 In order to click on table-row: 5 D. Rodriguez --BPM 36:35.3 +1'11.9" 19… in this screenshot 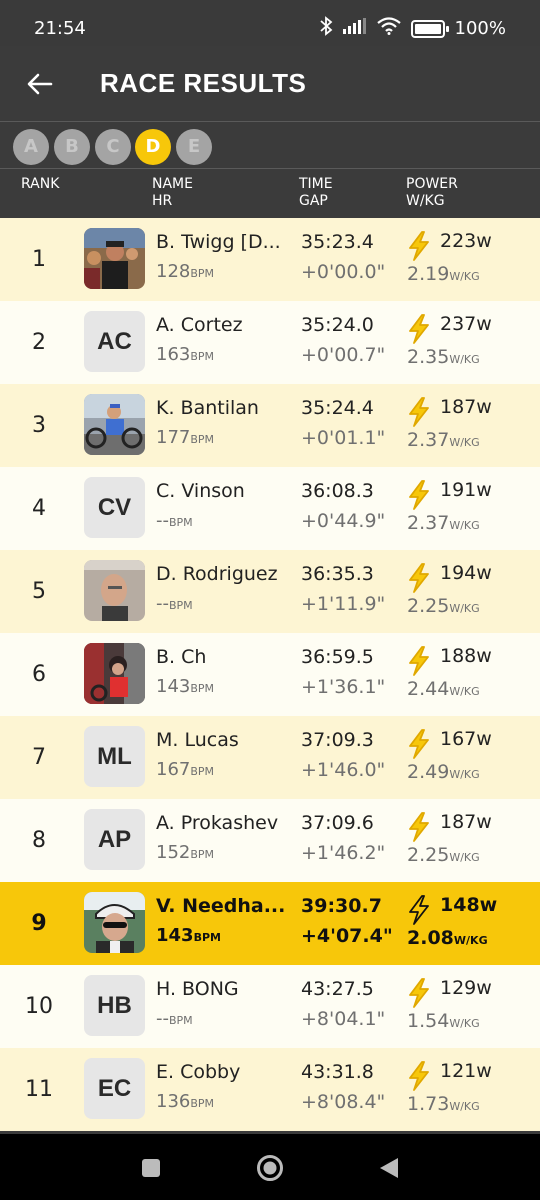, I will do `click(270, 591)`.